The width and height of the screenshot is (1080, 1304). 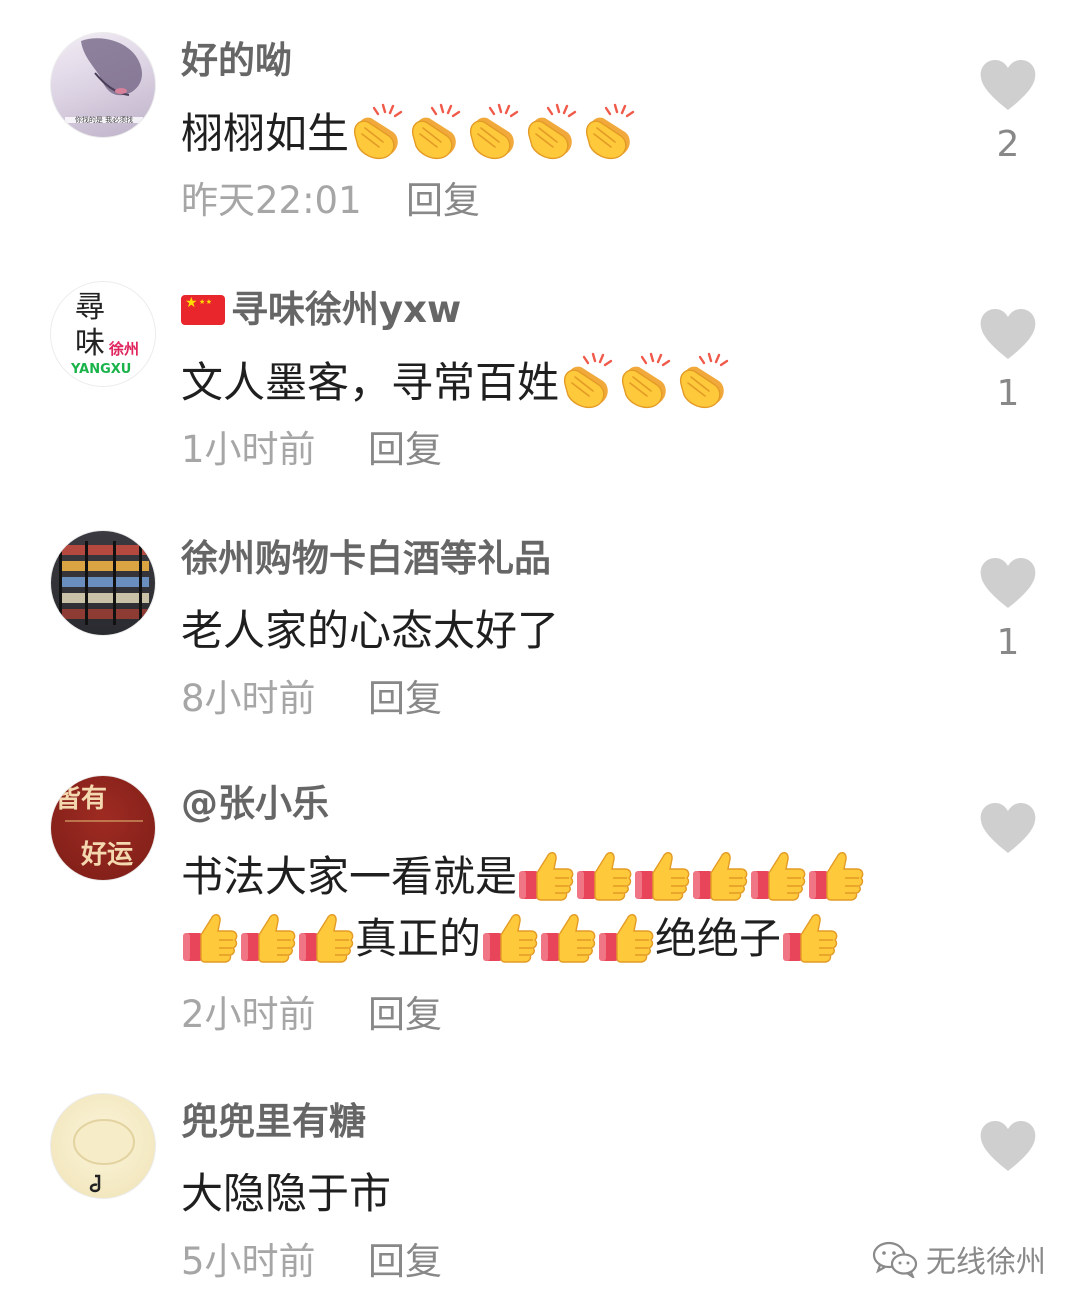 I want to click on comment-username: 寻味徐州yxw, so click(x=321, y=310).